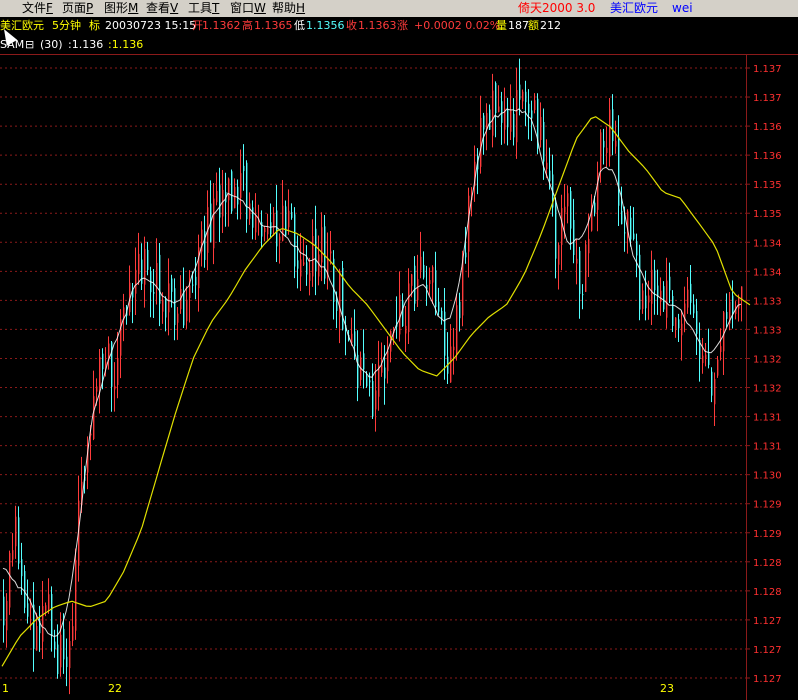  I want to click on indicator-period: (30), so click(51, 44).